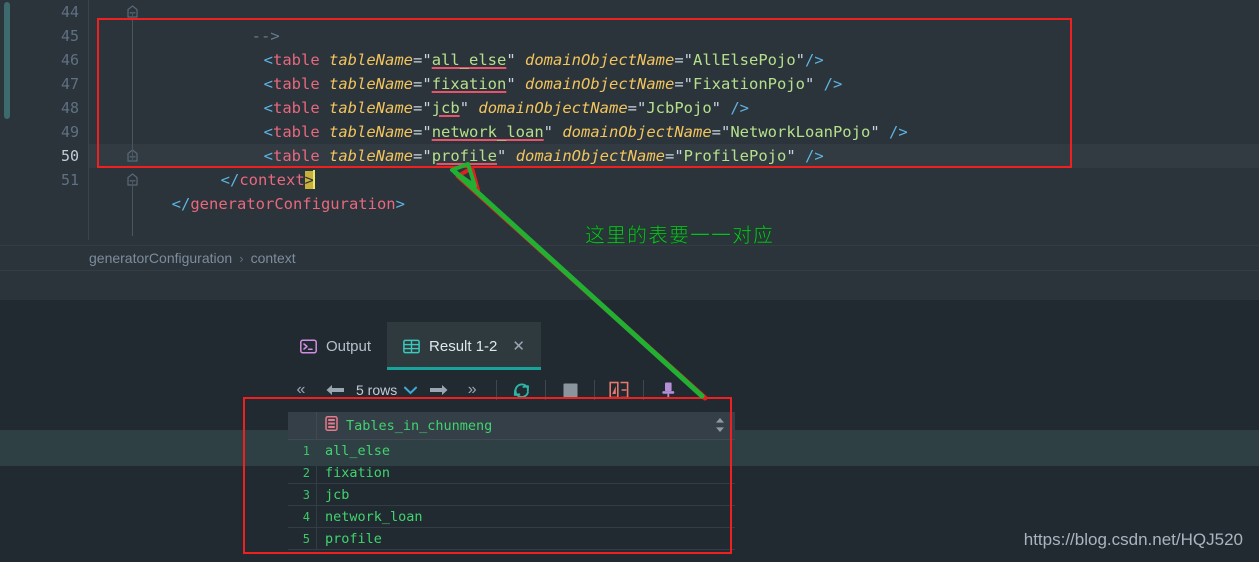 The width and height of the screenshot is (1259, 562). I want to click on code-line-50: </context>, so click(230, 166).